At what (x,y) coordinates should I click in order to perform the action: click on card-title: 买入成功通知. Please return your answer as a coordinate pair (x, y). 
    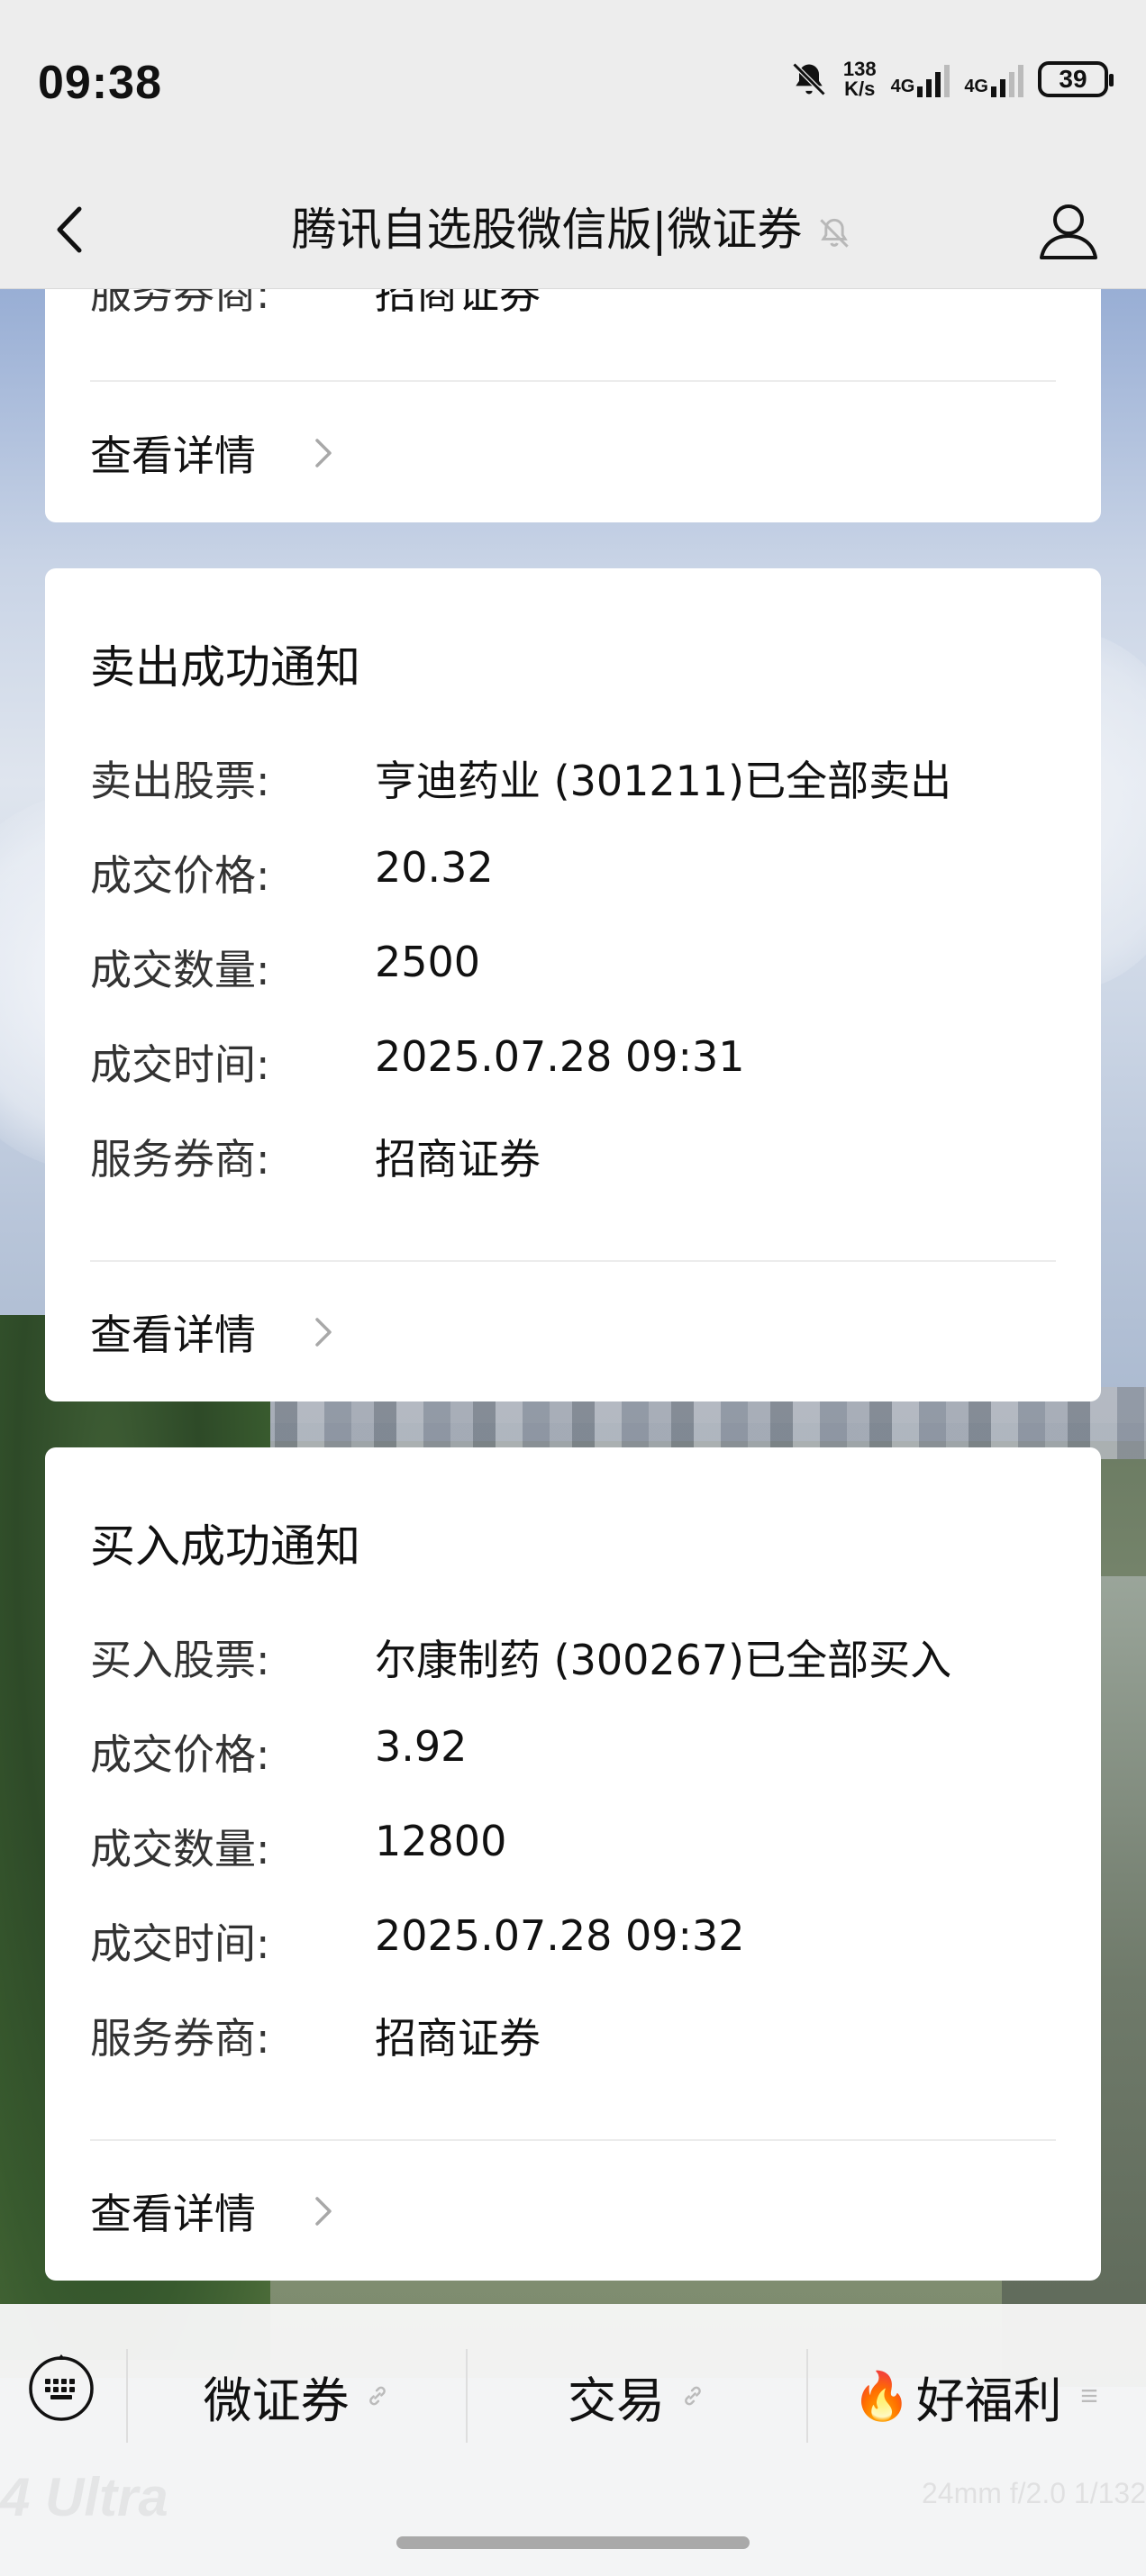
    Looking at the image, I should click on (225, 1546).